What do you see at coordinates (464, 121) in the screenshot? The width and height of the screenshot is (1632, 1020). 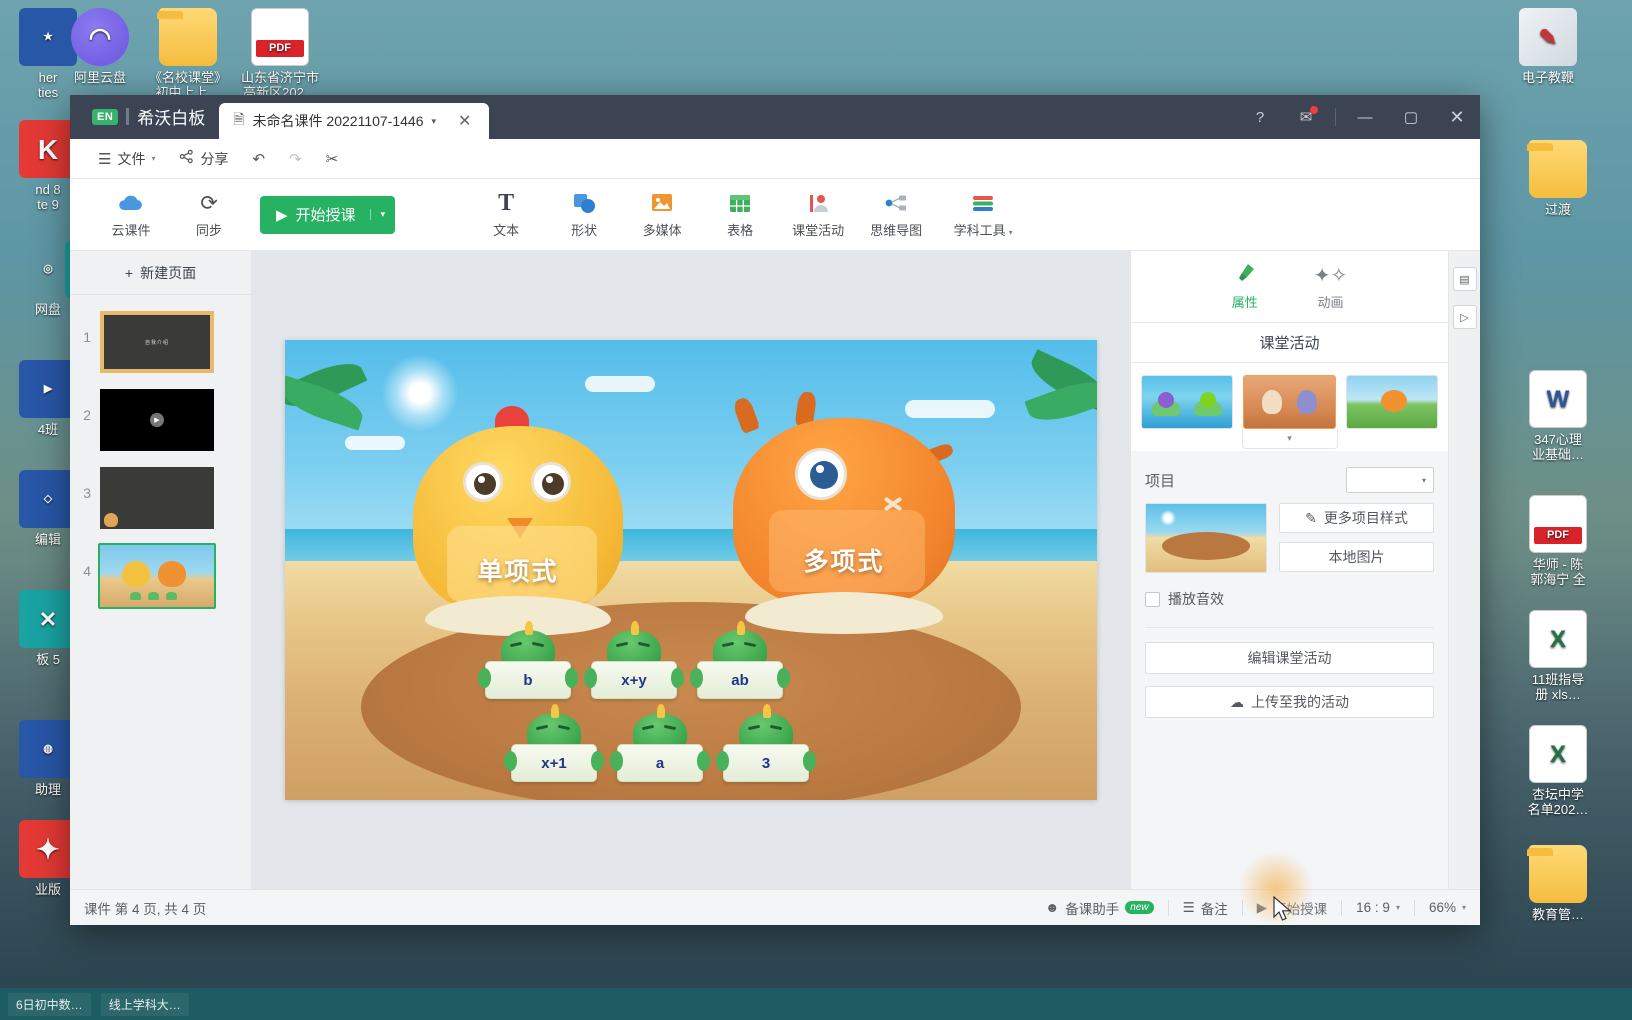 I see `close-tab-icon: ✕` at bounding box center [464, 121].